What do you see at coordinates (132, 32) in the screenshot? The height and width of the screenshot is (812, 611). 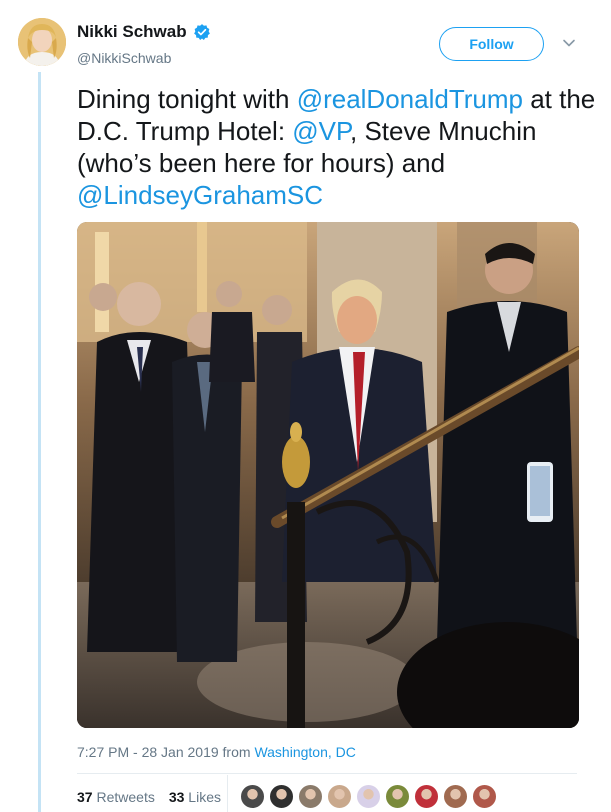 I see `author-name: Nikki Schwab` at bounding box center [132, 32].